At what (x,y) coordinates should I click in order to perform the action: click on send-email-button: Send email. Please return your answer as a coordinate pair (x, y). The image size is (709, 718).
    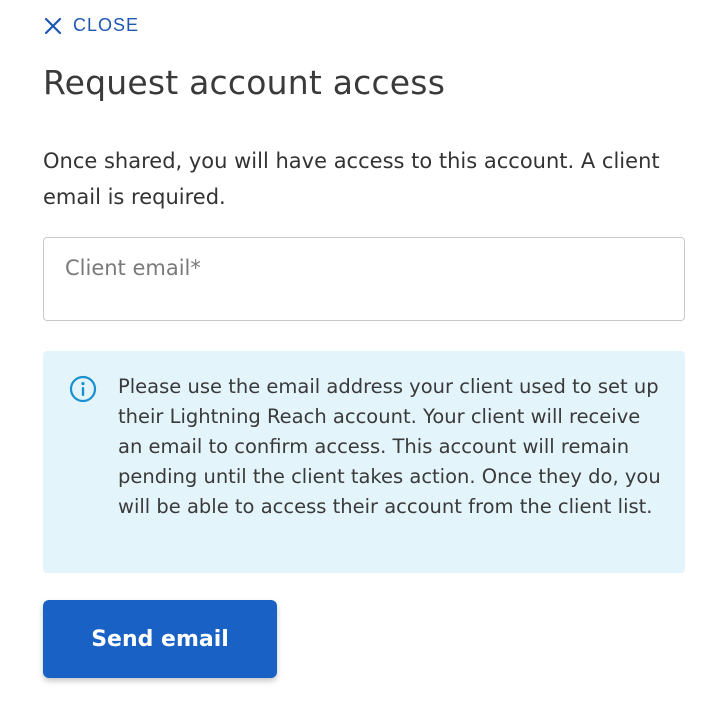
    Looking at the image, I should click on (160, 639).